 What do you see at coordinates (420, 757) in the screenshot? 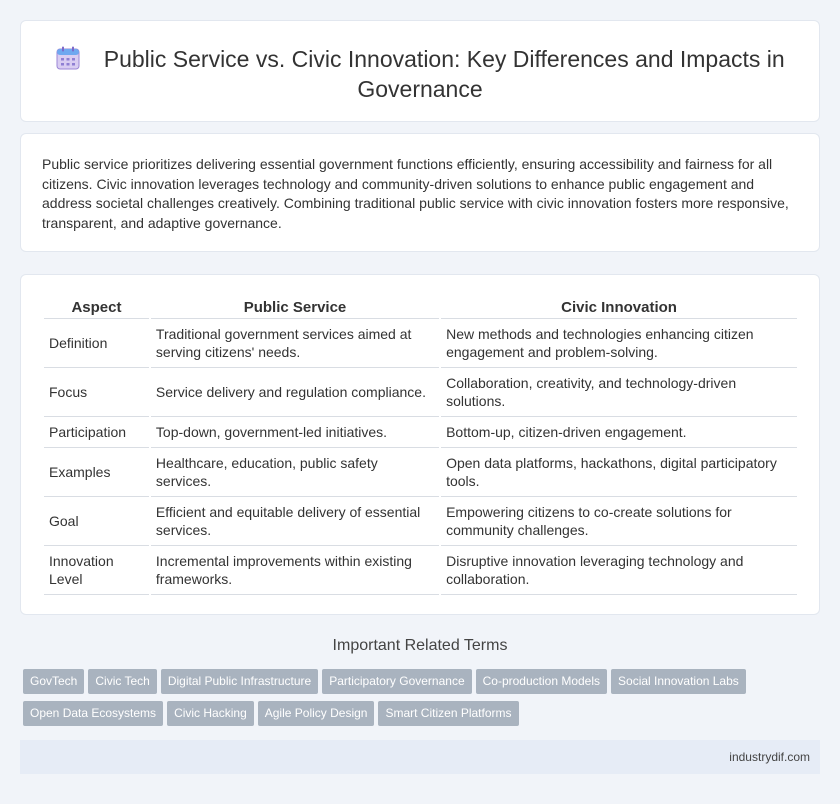
I see `footer: industrydif.com` at bounding box center [420, 757].